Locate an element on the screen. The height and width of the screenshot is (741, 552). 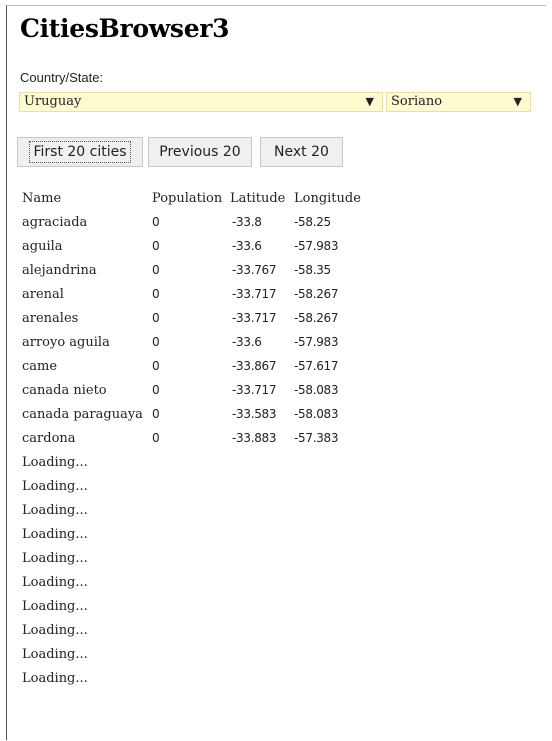
city-name: canada nieto is located at coordinates (64, 390).